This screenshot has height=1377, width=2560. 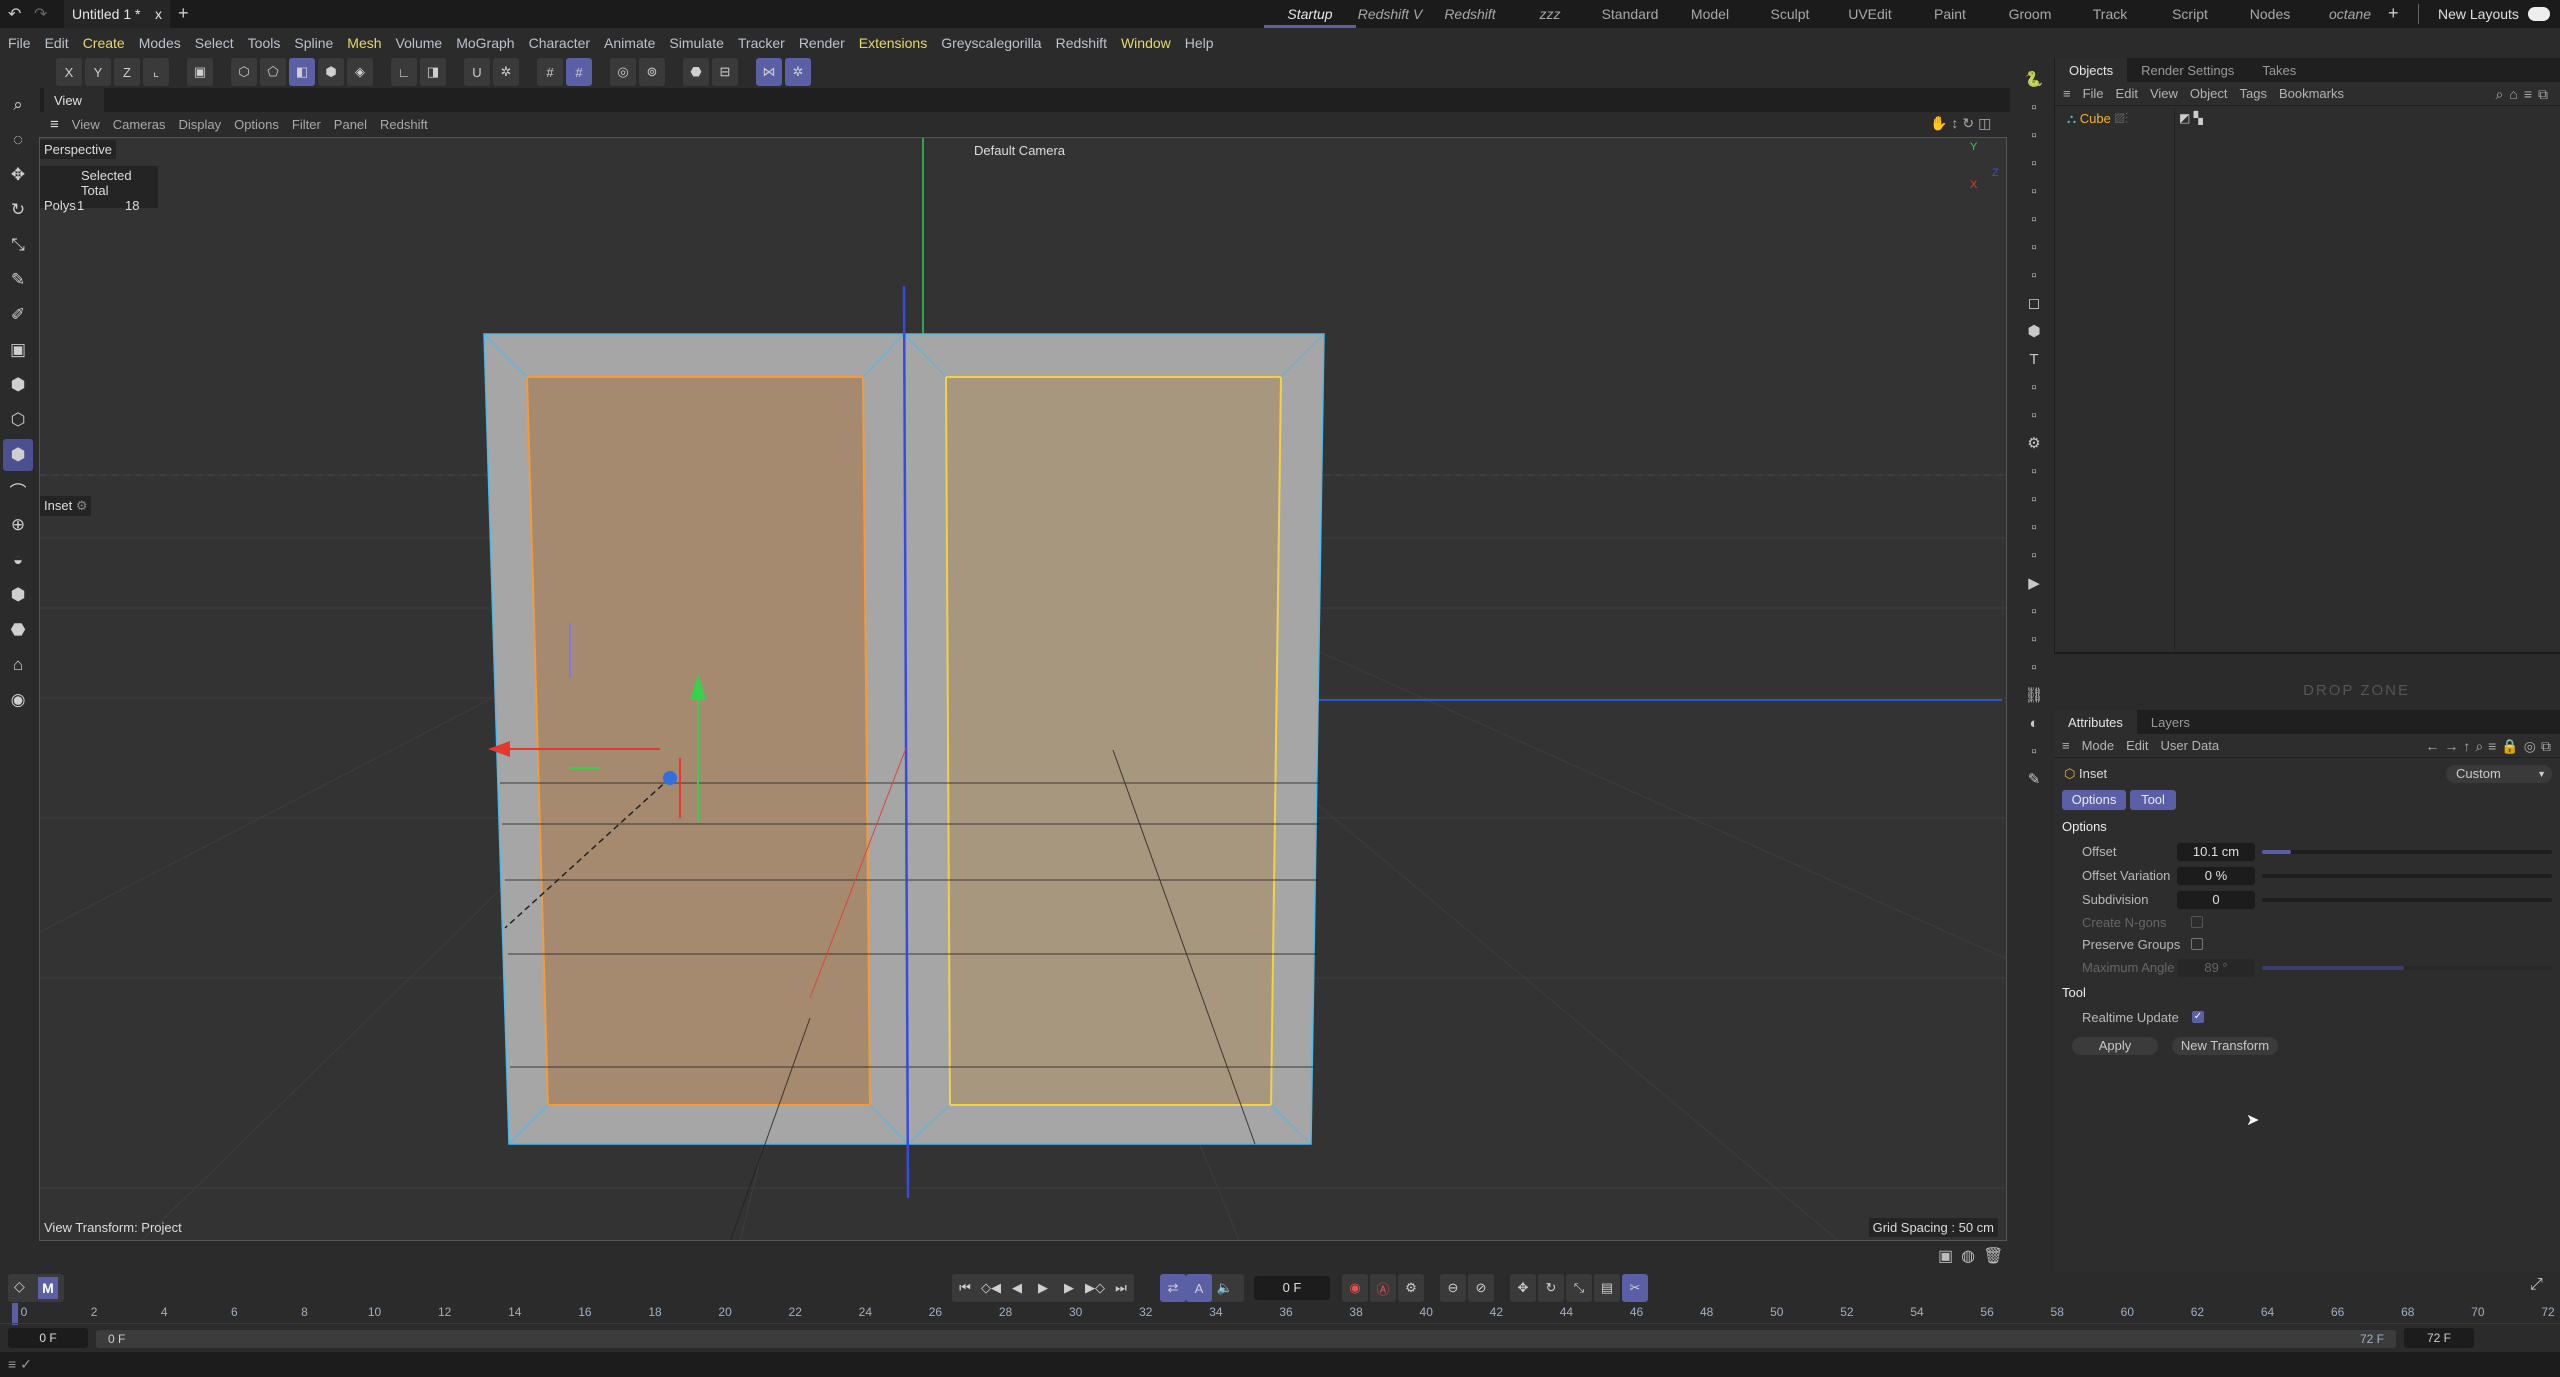 What do you see at coordinates (2110, 14) in the screenshot?
I see `layout-tab-track: Track` at bounding box center [2110, 14].